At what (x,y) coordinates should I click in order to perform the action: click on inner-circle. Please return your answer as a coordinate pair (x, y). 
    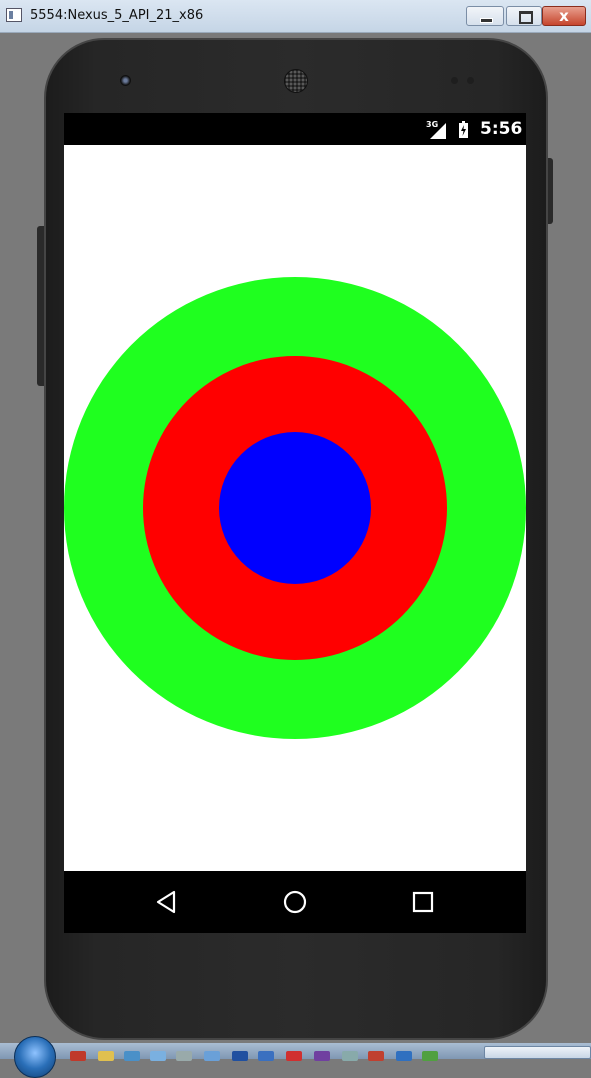
    Looking at the image, I should click on (295, 508).